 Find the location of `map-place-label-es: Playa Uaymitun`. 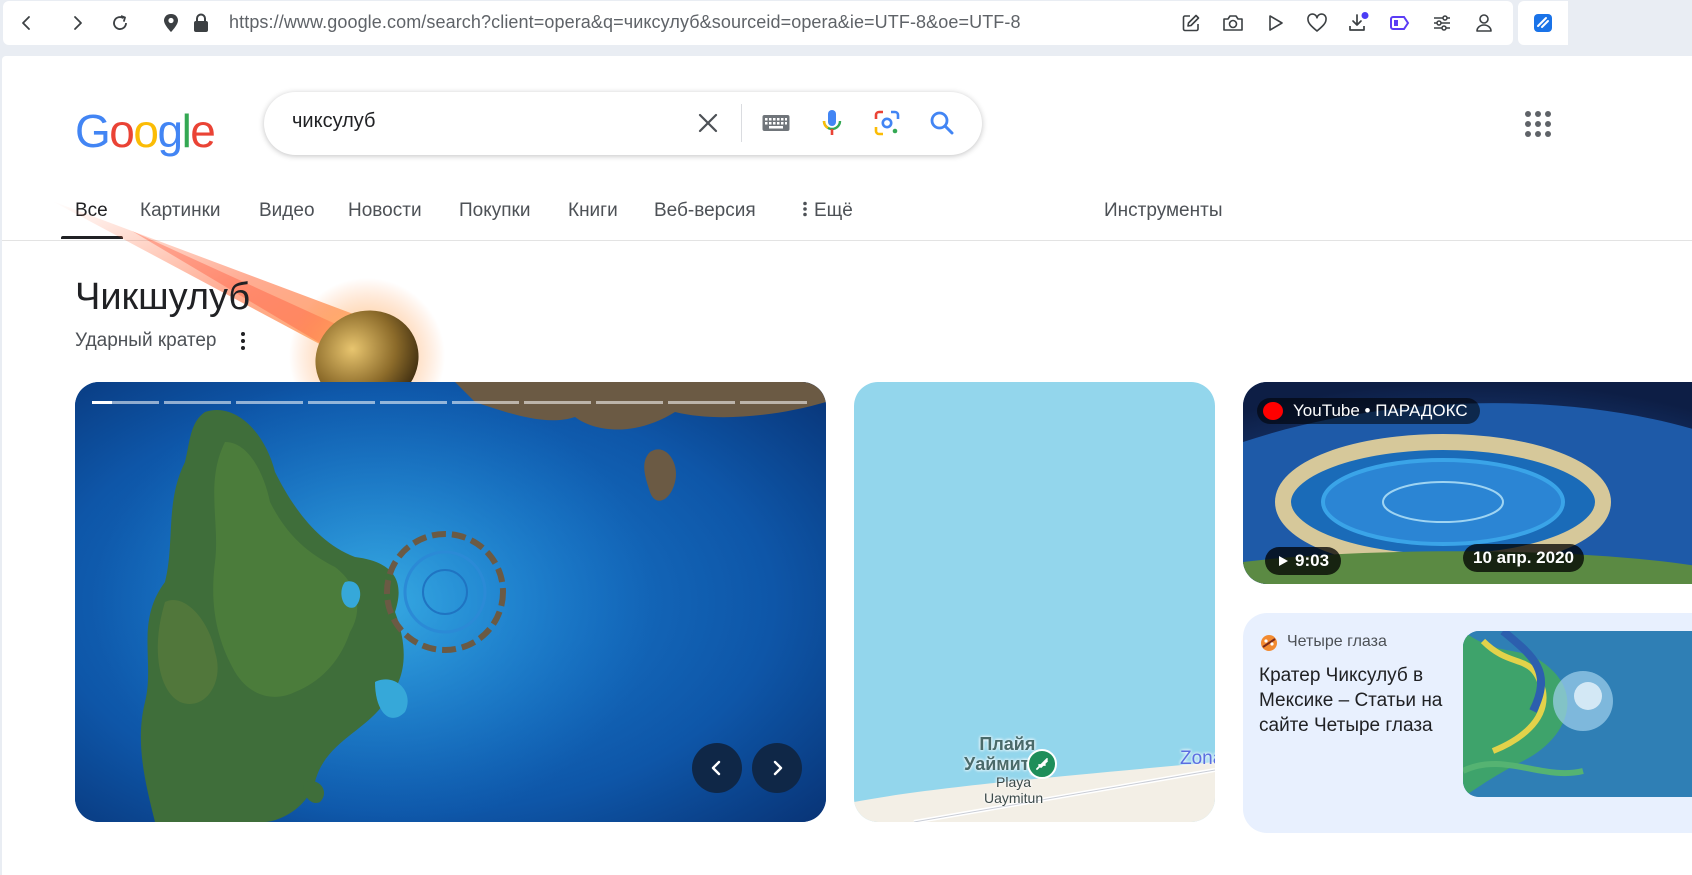

map-place-label-es: Playa Uaymitun is located at coordinates (1013, 790).